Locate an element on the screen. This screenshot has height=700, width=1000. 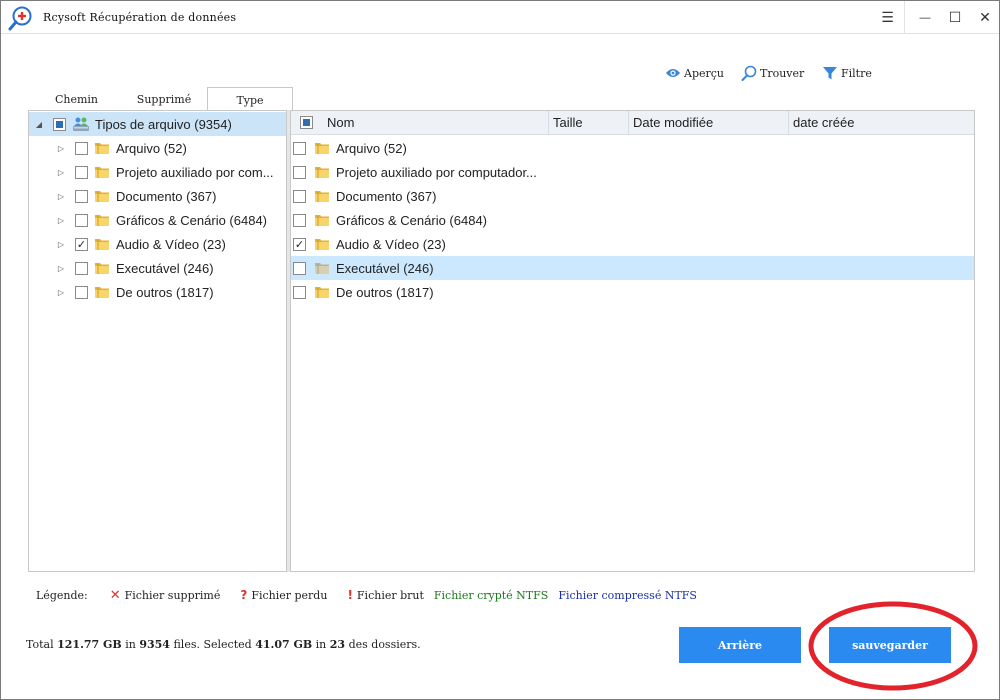
eye-icon is located at coordinates (673, 73).